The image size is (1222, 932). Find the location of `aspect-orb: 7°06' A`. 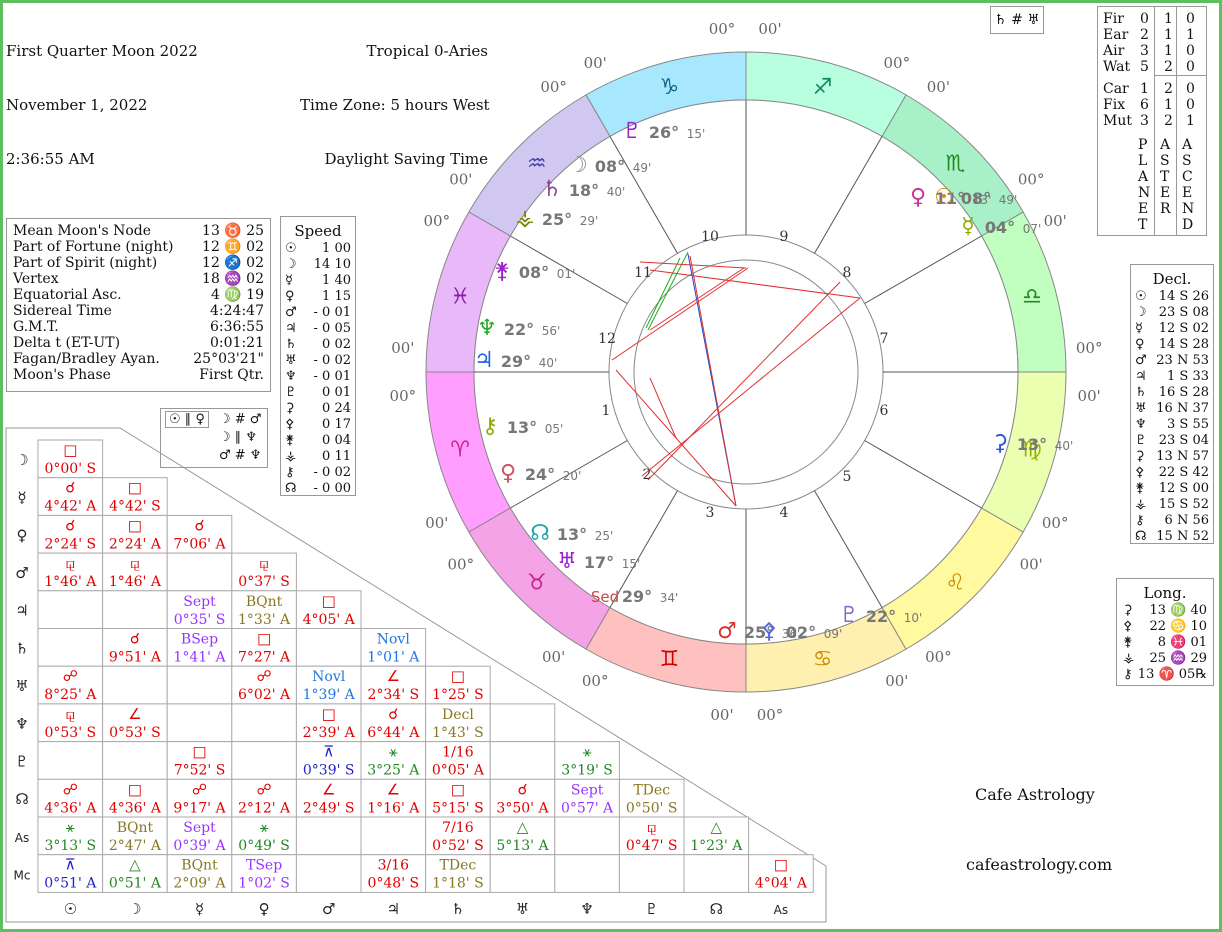

aspect-orb: 7°06' A is located at coordinates (199, 544).